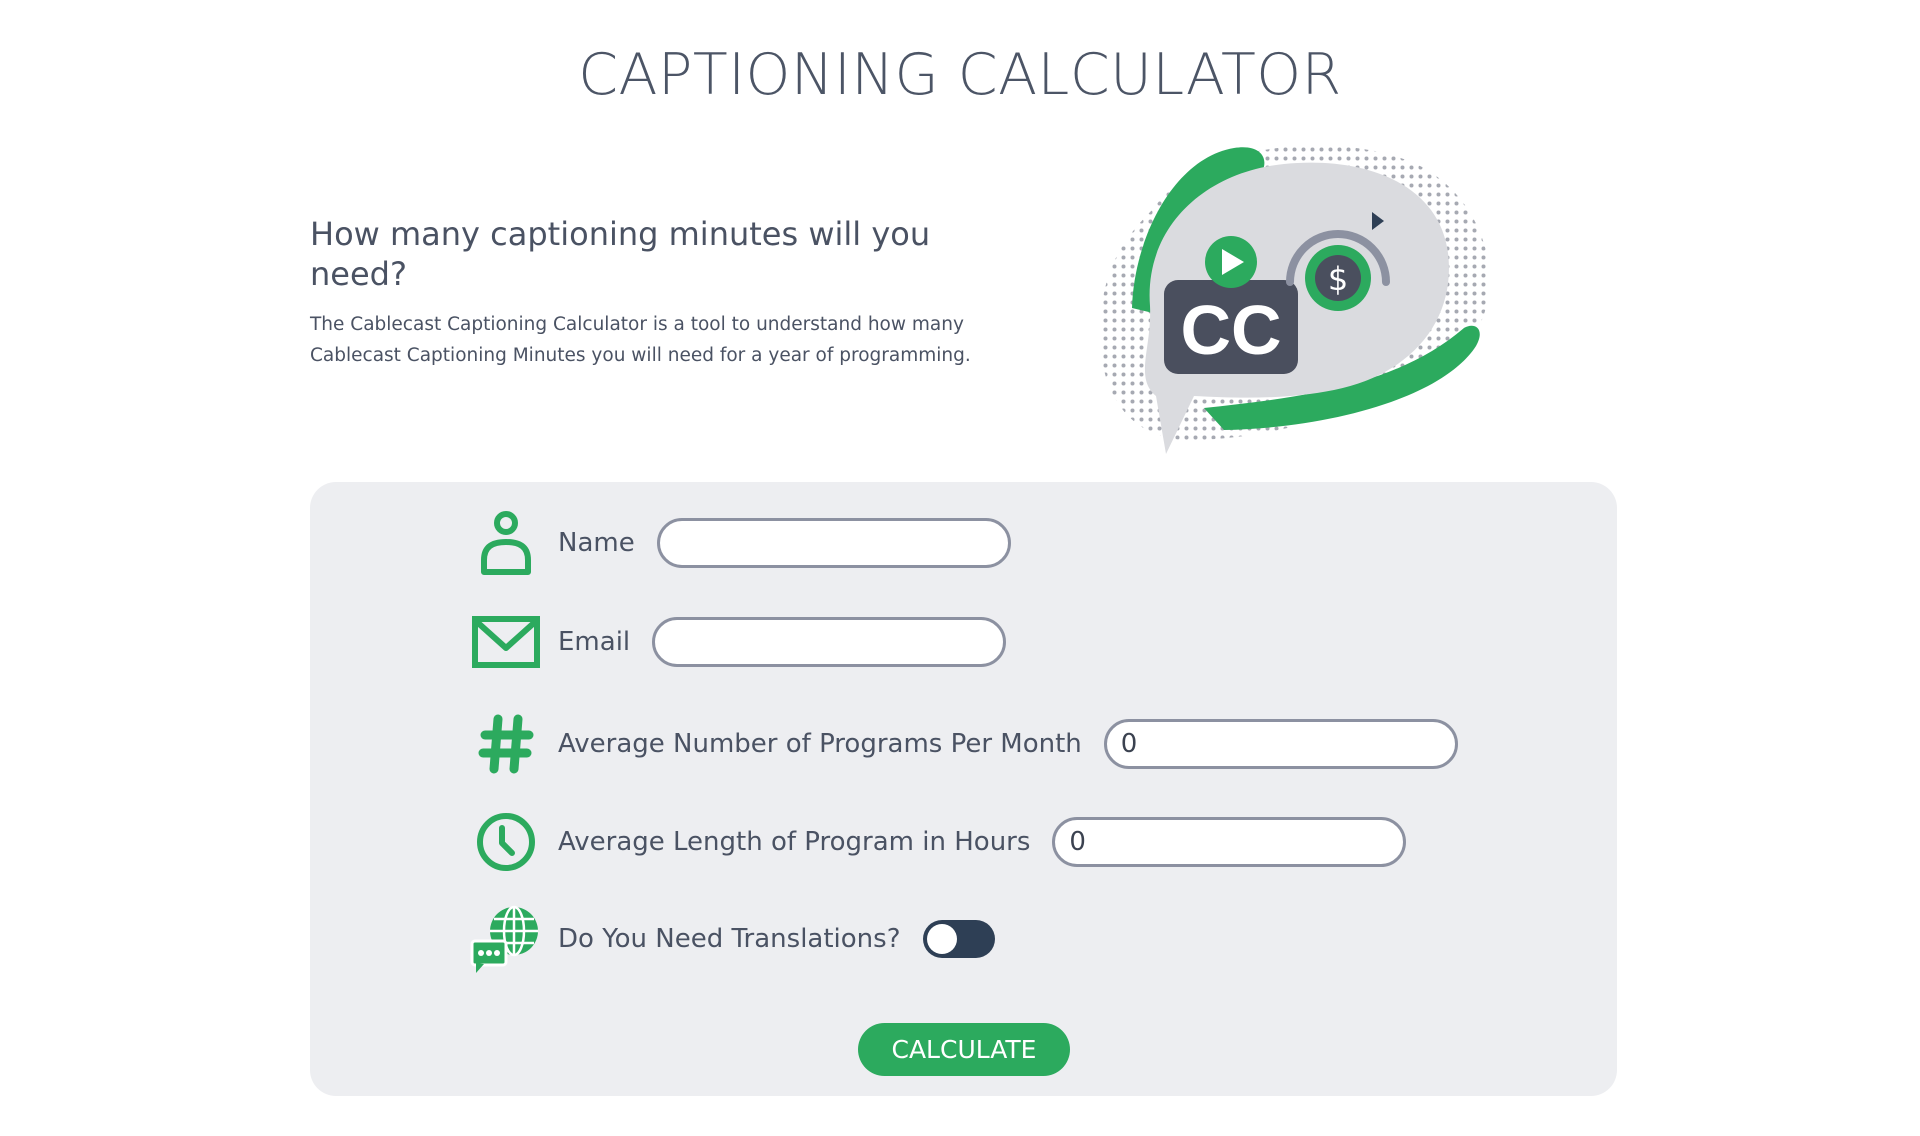  I want to click on envelope-icon, so click(506, 642).